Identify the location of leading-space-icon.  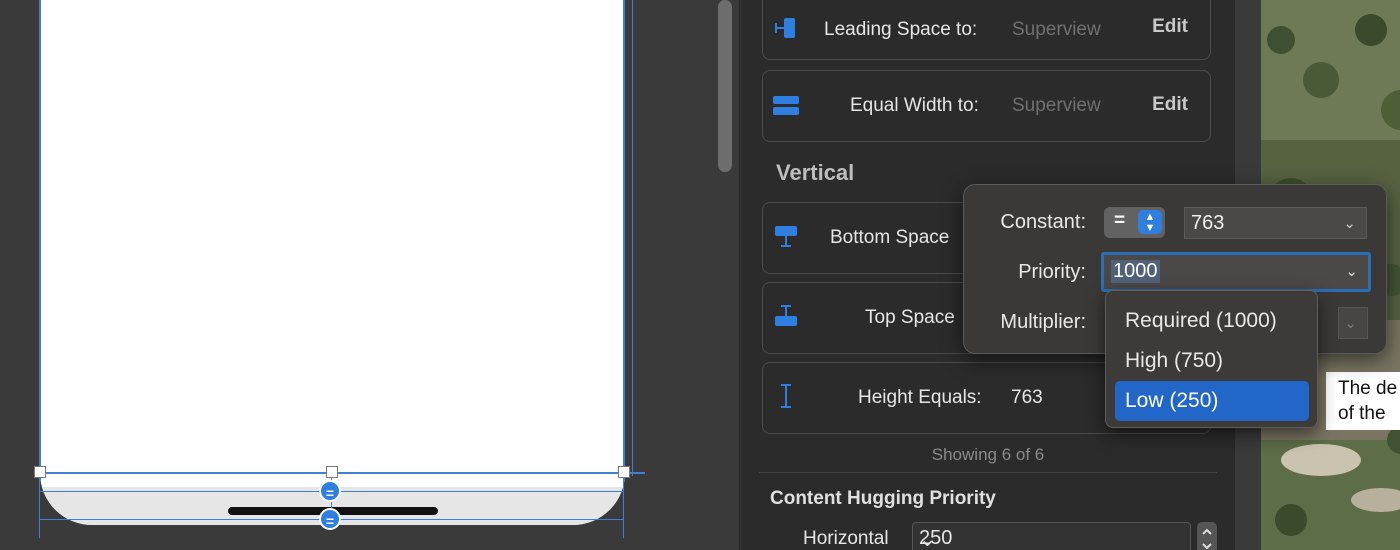
(785, 28).